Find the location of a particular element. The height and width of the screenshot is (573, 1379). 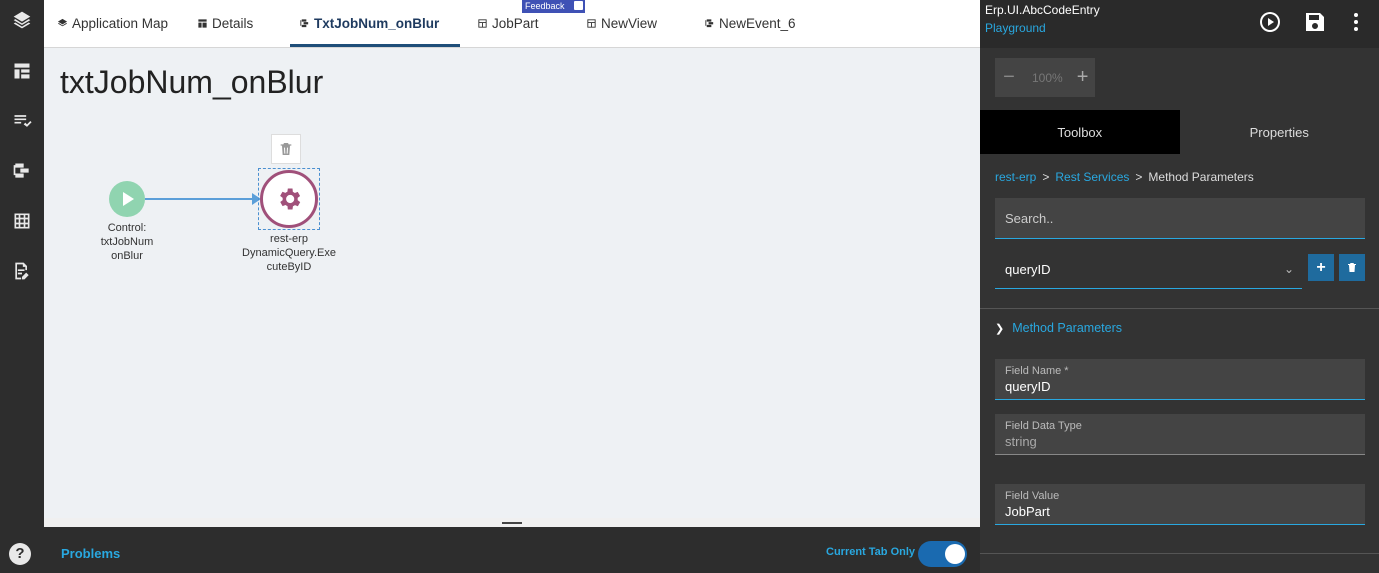

event-flow-icon is located at coordinates (21, 170).